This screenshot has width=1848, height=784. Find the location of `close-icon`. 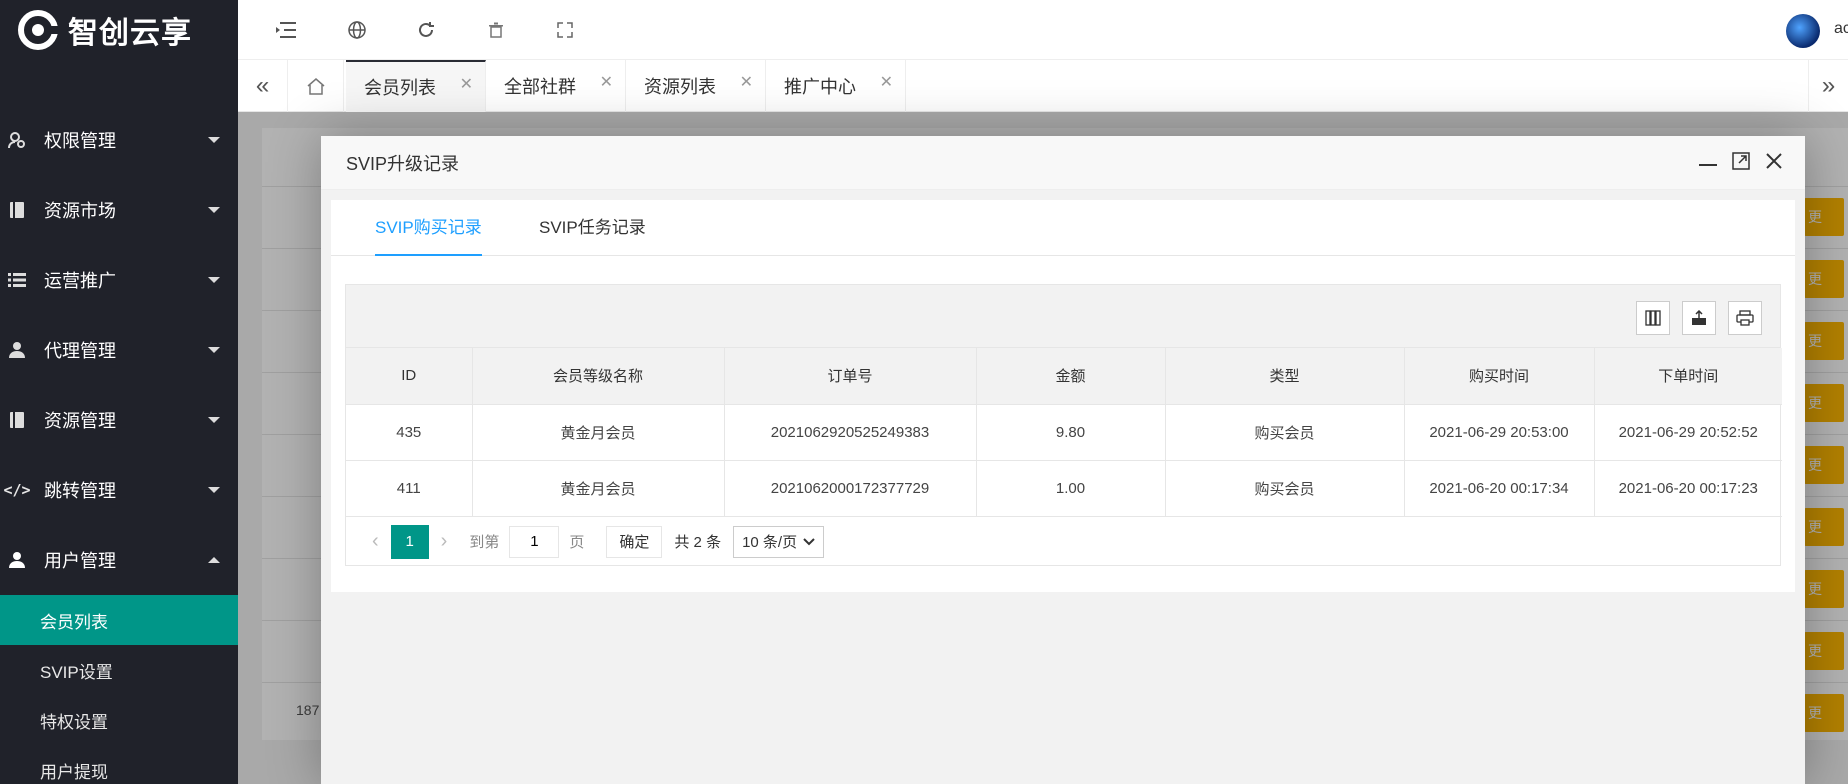

close-icon is located at coordinates (1774, 163).